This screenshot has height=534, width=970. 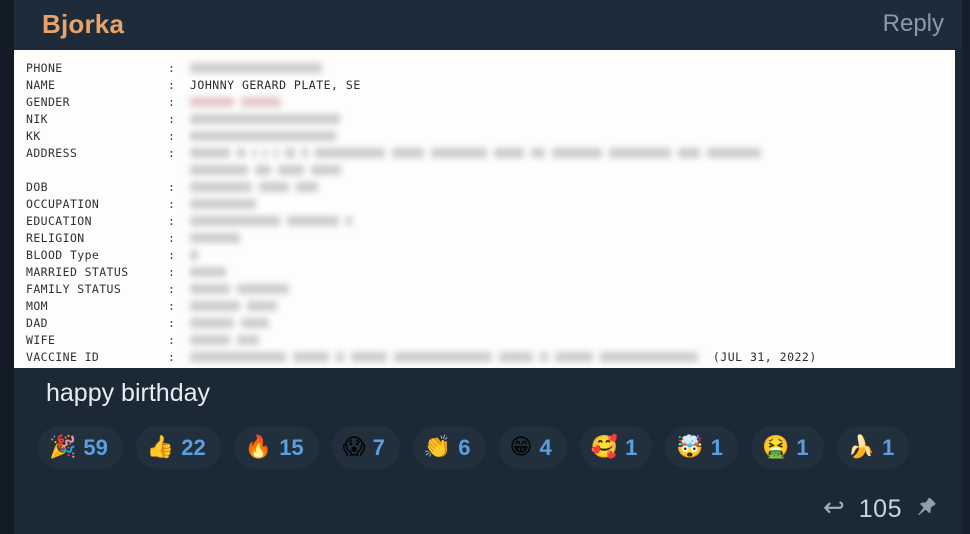 What do you see at coordinates (365, 447) in the screenshot?
I see `reaction-chip-screaming-face: 😱 7` at bounding box center [365, 447].